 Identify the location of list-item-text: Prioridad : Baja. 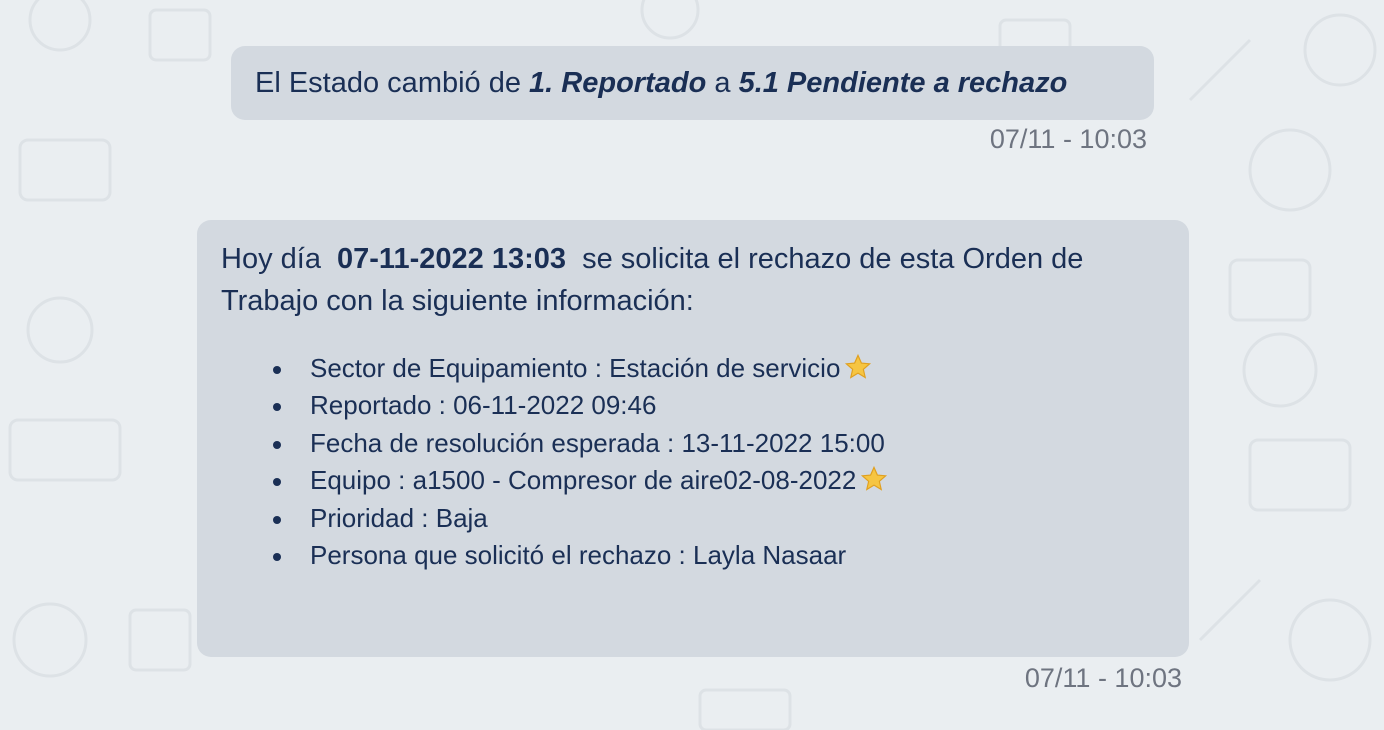
(399, 517).